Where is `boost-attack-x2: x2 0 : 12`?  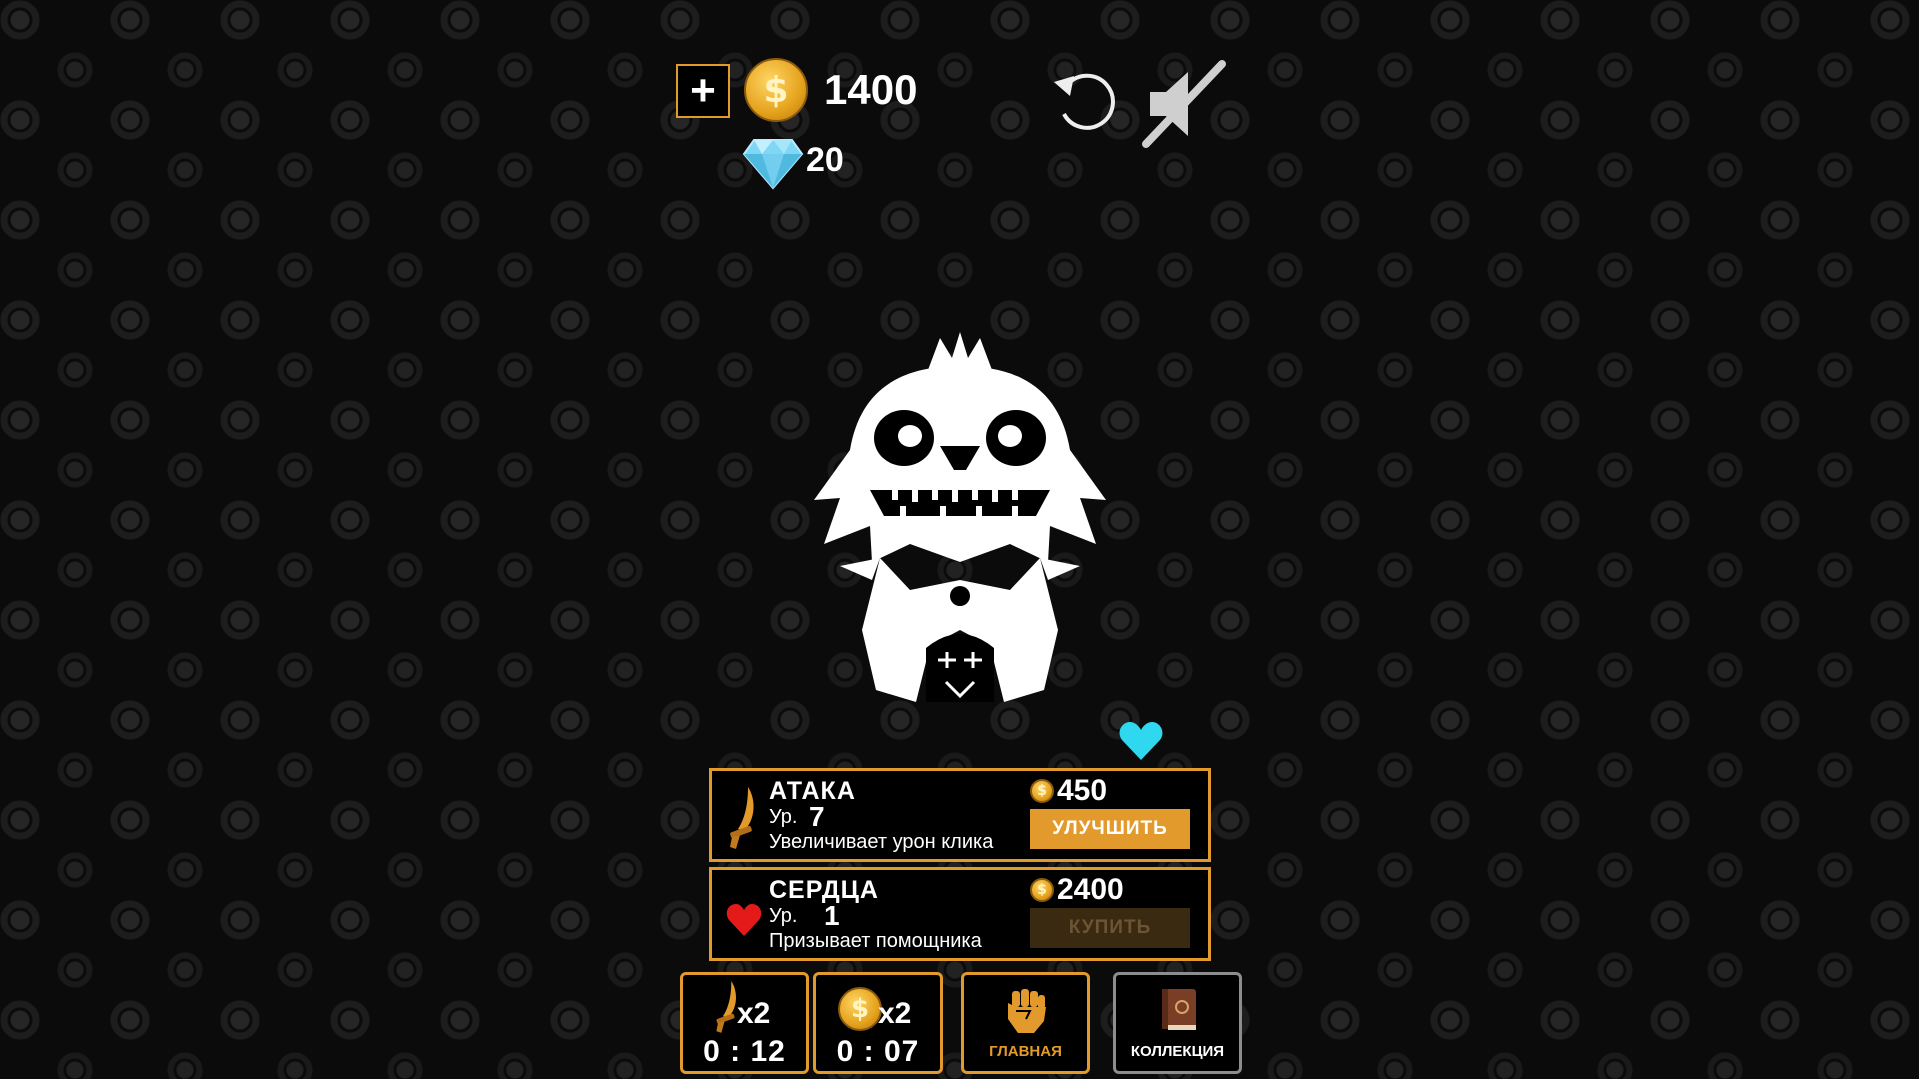 boost-attack-x2: x2 0 : 12 is located at coordinates (744, 1023).